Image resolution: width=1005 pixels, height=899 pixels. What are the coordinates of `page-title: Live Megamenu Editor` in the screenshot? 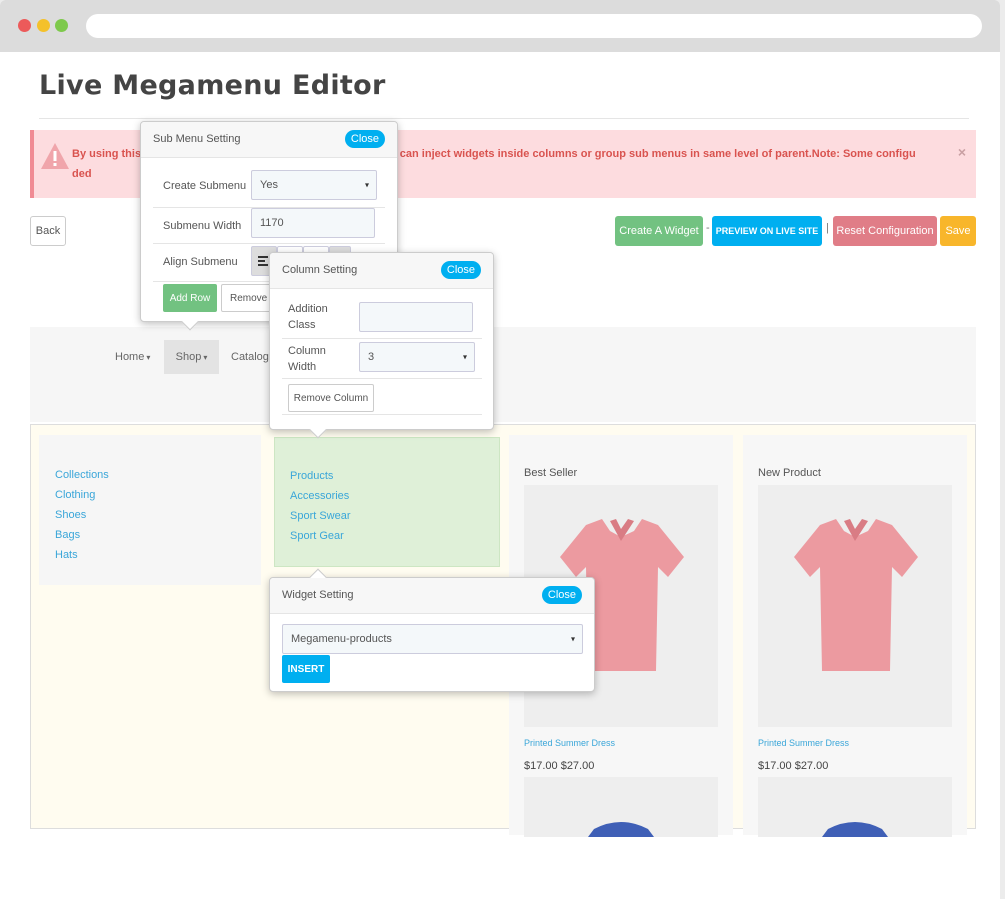 It's located at (212, 85).